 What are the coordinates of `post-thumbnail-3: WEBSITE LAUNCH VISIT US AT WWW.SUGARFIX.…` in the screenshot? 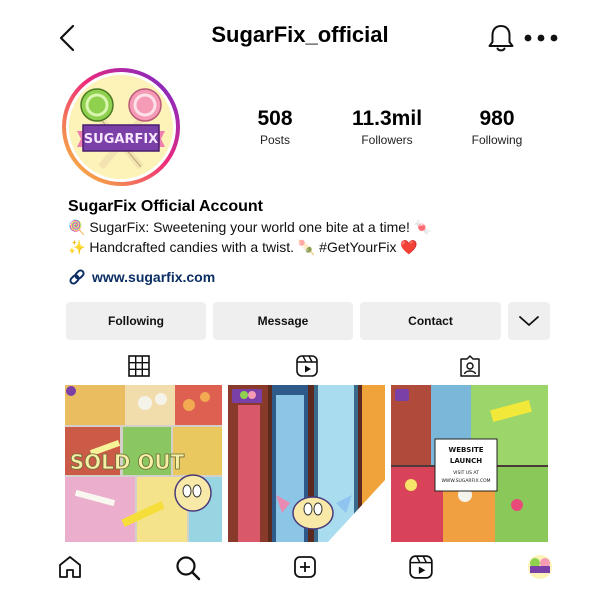 It's located at (469, 463).